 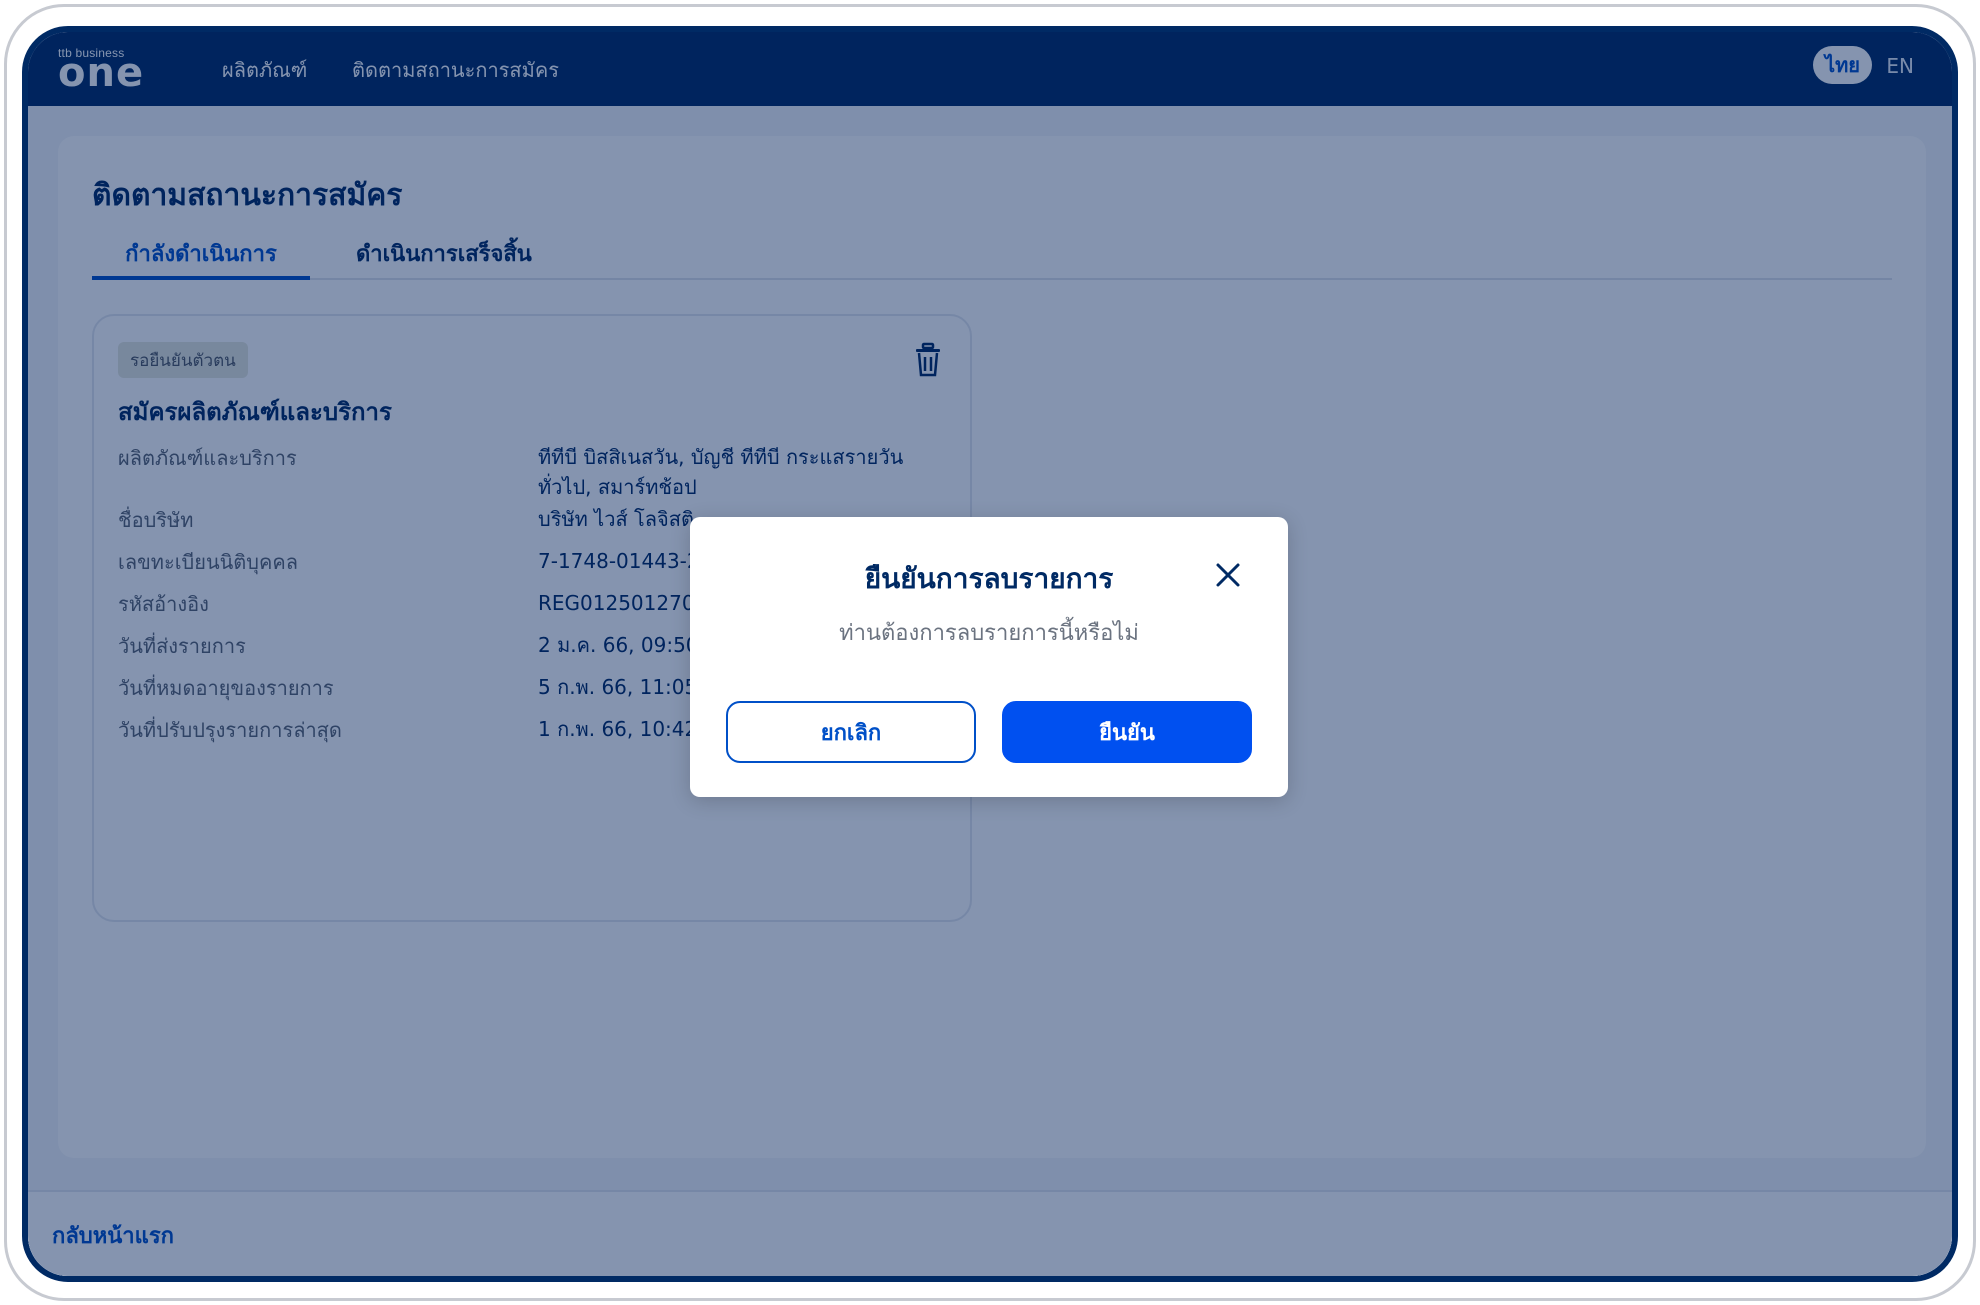 I want to click on confirm-button: ยืนยัน, so click(x=1127, y=732).